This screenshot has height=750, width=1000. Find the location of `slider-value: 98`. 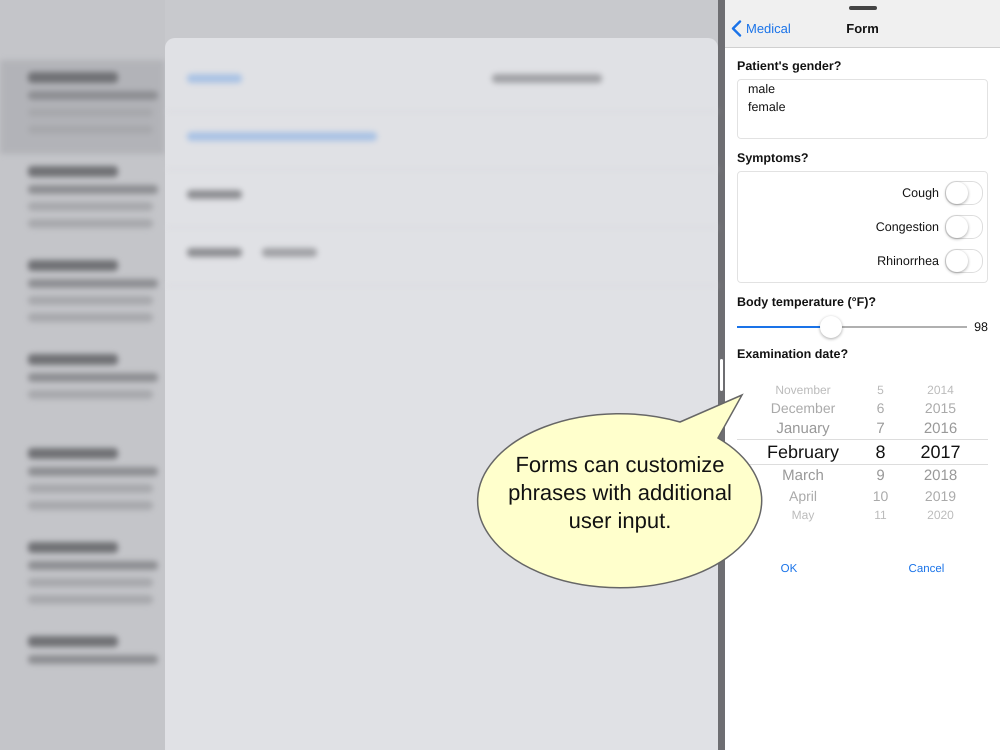

slider-value: 98 is located at coordinates (981, 327).